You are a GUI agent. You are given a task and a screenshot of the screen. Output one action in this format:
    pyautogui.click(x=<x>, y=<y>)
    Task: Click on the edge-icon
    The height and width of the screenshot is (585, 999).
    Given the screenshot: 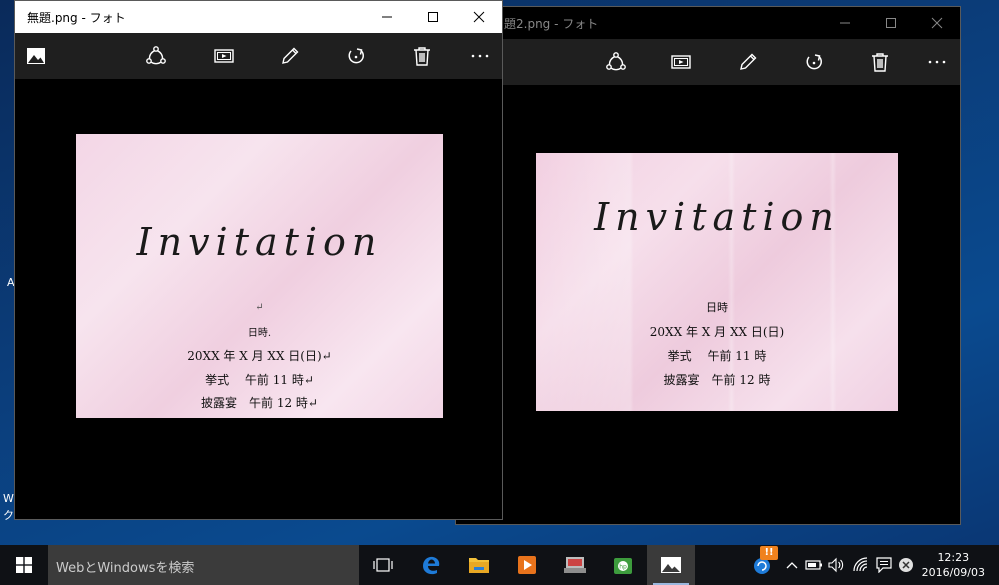 What is the action you would take?
    pyautogui.click(x=431, y=565)
    